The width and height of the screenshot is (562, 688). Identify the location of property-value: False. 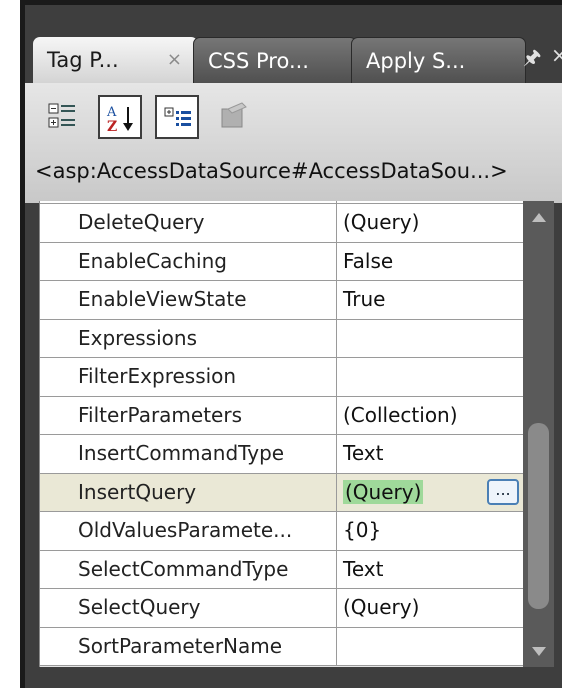
(432, 262).